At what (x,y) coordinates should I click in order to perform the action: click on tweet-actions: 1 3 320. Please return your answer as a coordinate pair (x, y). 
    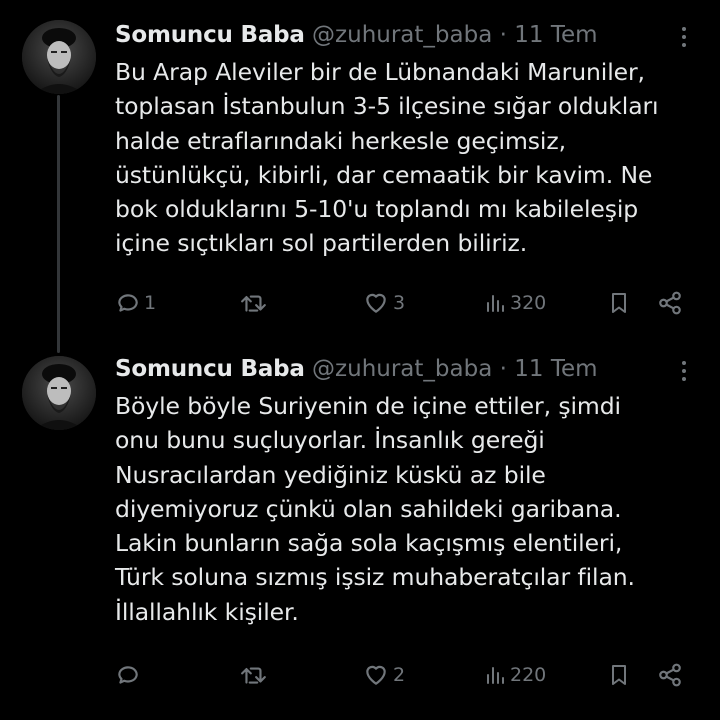
    Looking at the image, I should click on (405, 303).